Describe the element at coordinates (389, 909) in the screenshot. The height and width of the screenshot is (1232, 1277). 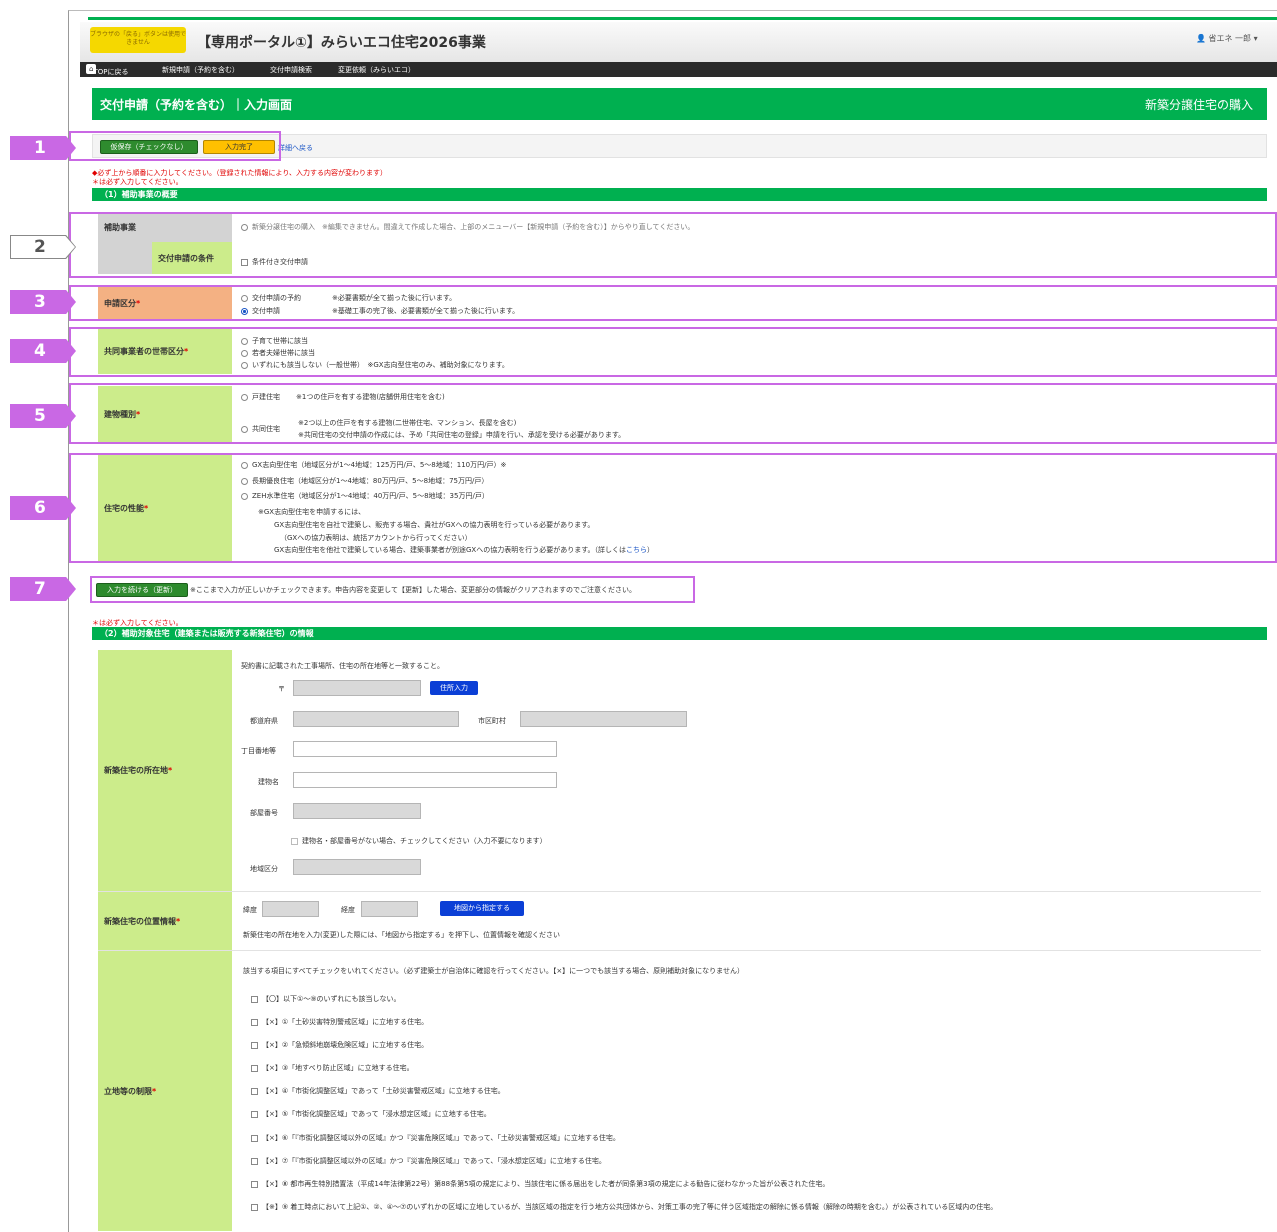
I see `longitude-input` at that location.